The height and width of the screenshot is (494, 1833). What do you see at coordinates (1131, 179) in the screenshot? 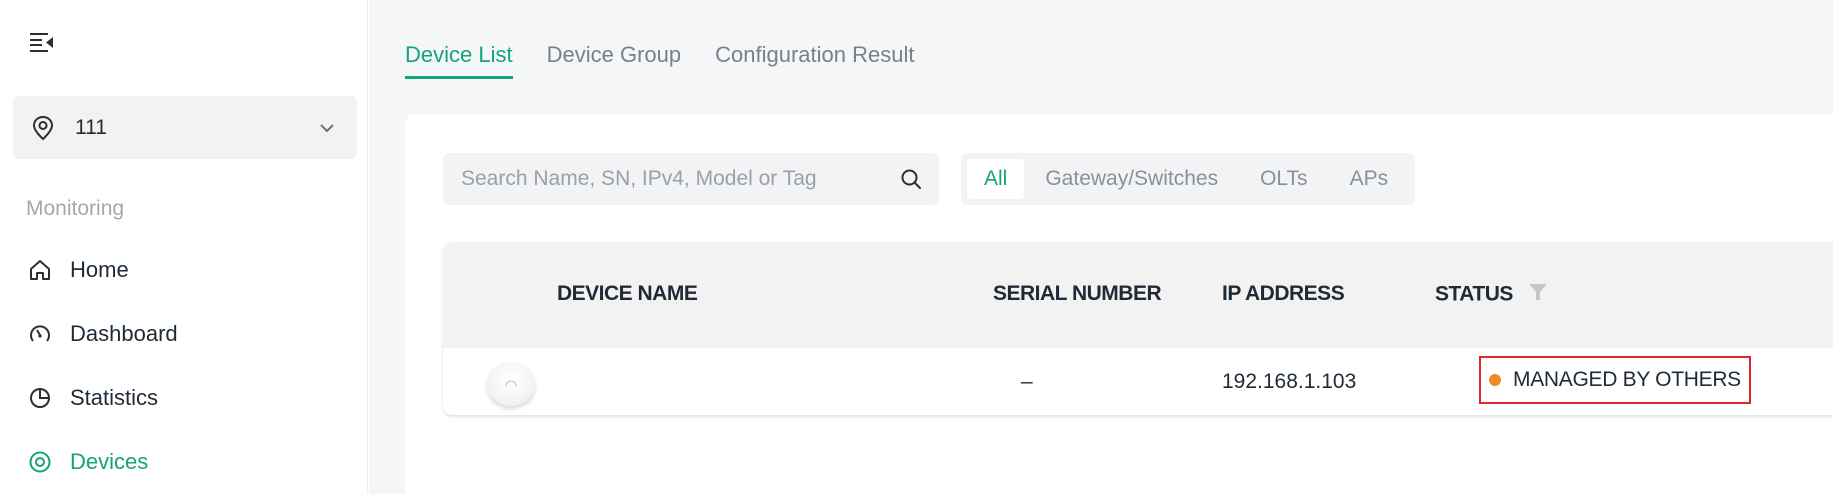
I see `filter-gateway-switches: Gateway/Switches` at bounding box center [1131, 179].